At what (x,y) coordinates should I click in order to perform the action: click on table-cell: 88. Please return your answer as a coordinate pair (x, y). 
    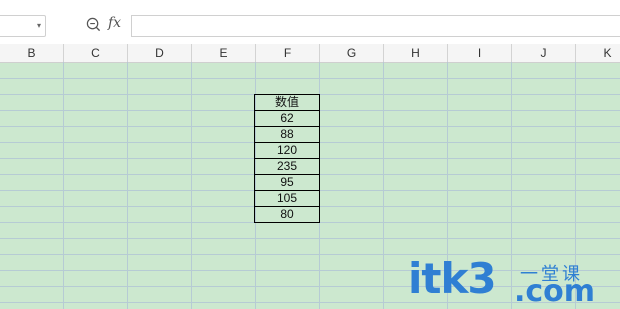
    Looking at the image, I should click on (287, 135).